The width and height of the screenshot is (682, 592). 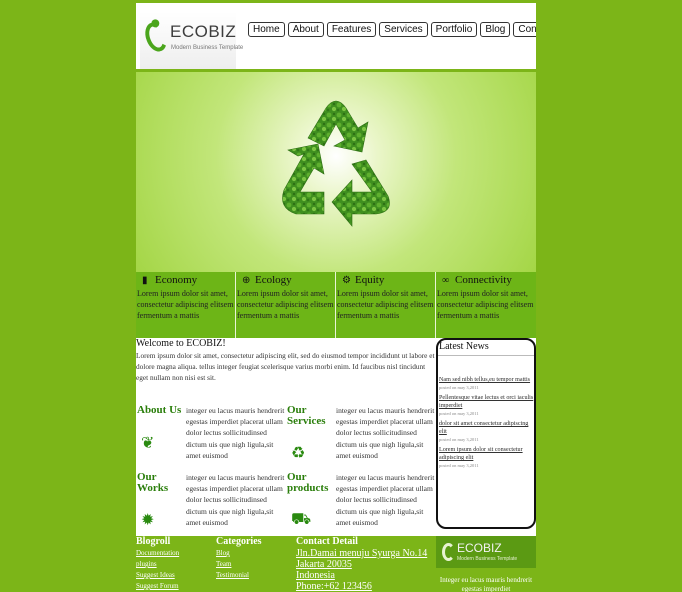 I want to click on contact-country: Indonesia, so click(x=315, y=575).